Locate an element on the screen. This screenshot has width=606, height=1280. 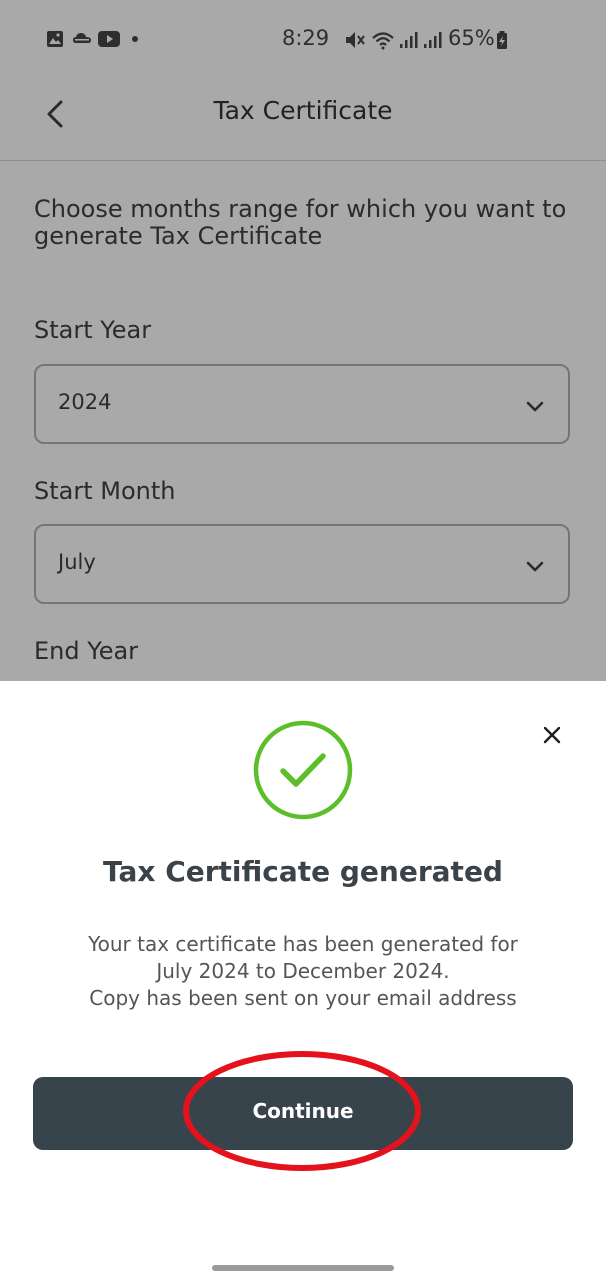
status-bar: 8:29 65% is located at coordinates (303, 38).